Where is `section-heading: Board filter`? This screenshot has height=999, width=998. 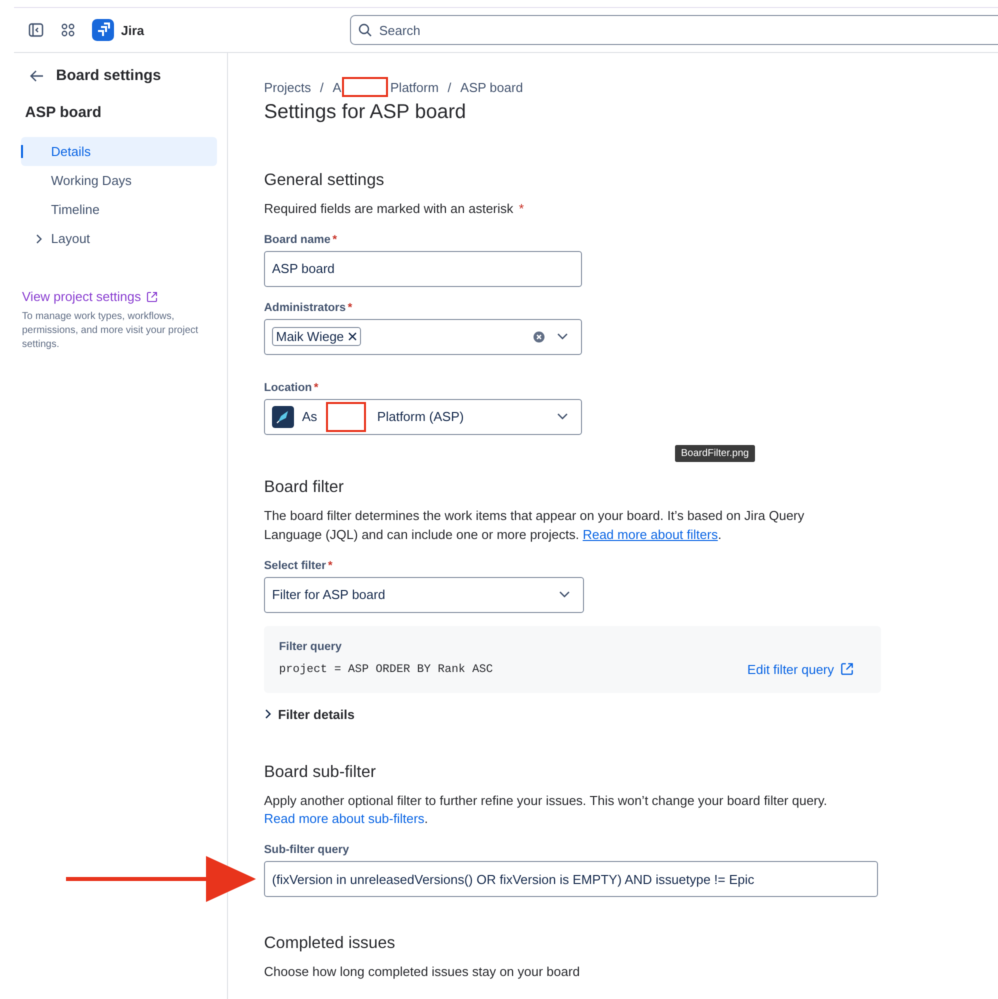 section-heading: Board filter is located at coordinates (304, 487).